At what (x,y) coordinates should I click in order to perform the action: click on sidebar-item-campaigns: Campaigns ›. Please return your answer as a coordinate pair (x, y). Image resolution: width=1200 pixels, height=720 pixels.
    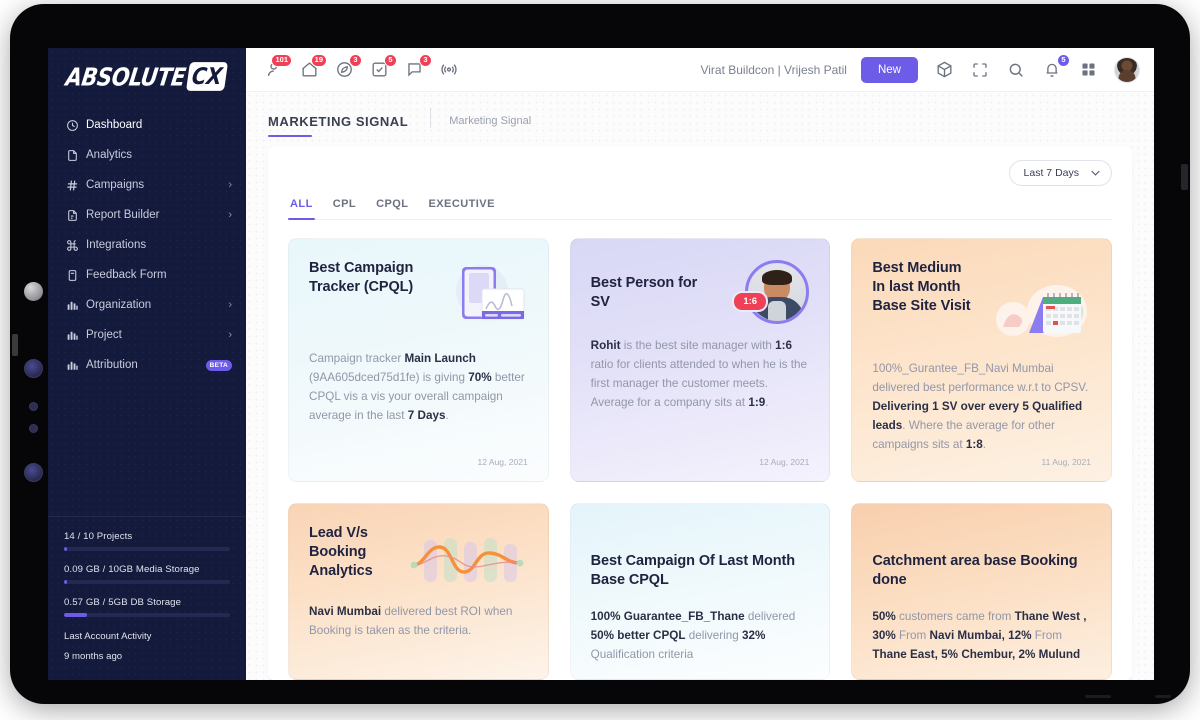
    Looking at the image, I should click on (147, 185).